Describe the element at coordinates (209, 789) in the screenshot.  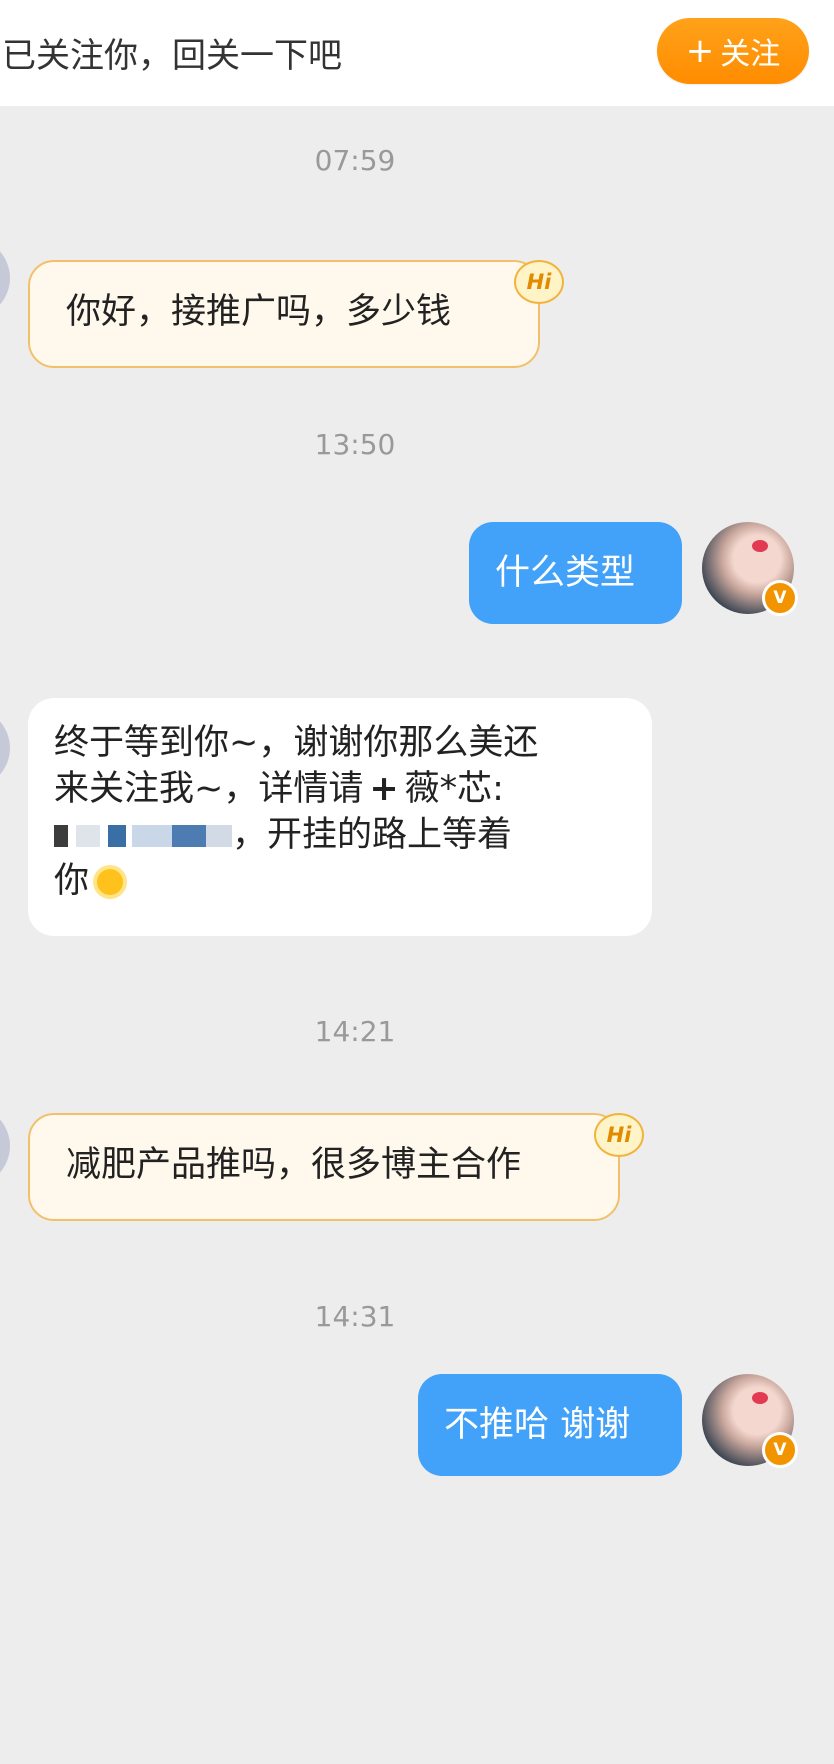
I see `message-line-text: 来关注我~，详情请` at that location.